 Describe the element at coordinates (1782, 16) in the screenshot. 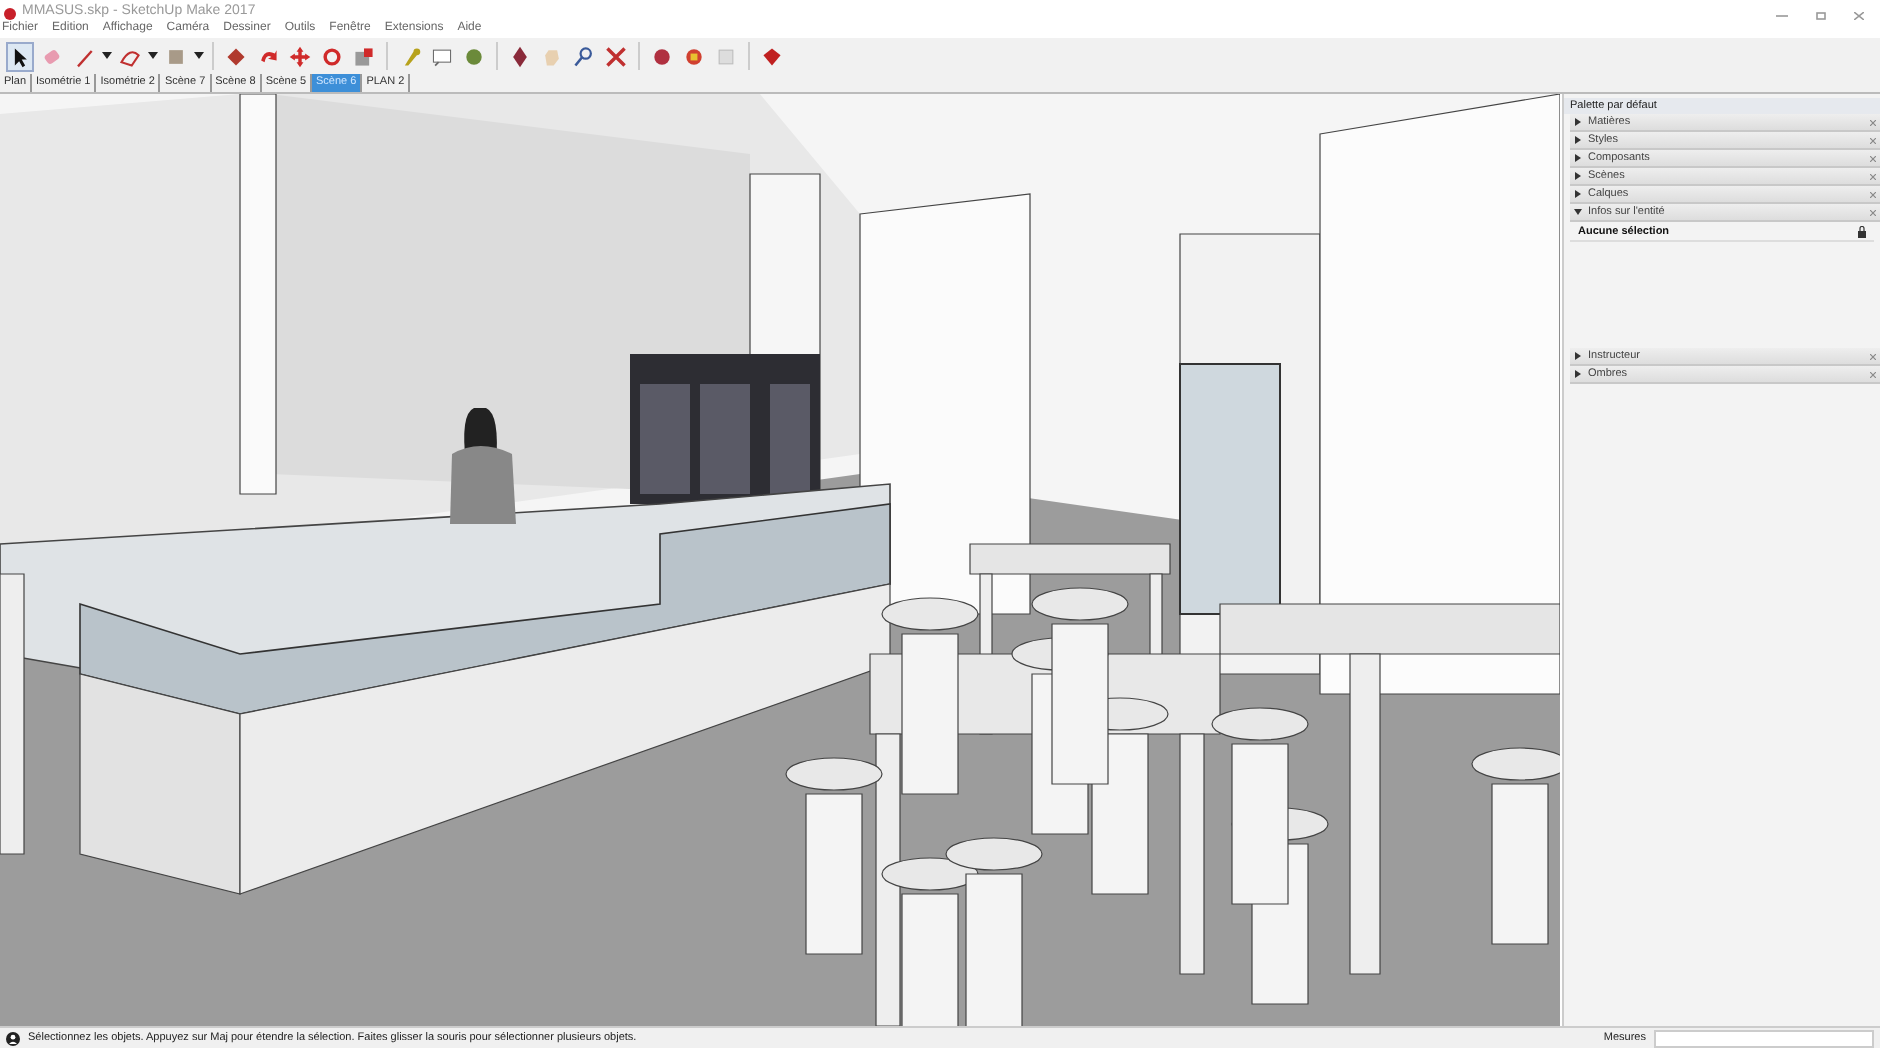

I see `minimize-icon` at that location.